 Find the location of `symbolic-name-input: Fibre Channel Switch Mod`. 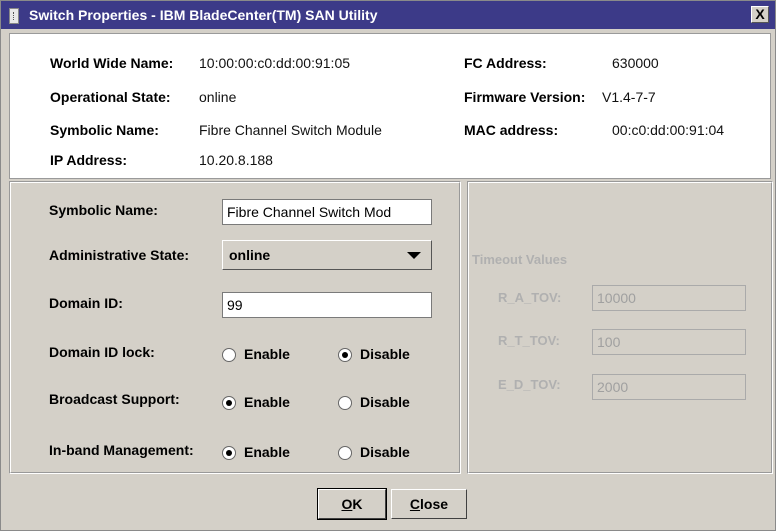

symbolic-name-input: Fibre Channel Switch Mod is located at coordinates (327, 212).